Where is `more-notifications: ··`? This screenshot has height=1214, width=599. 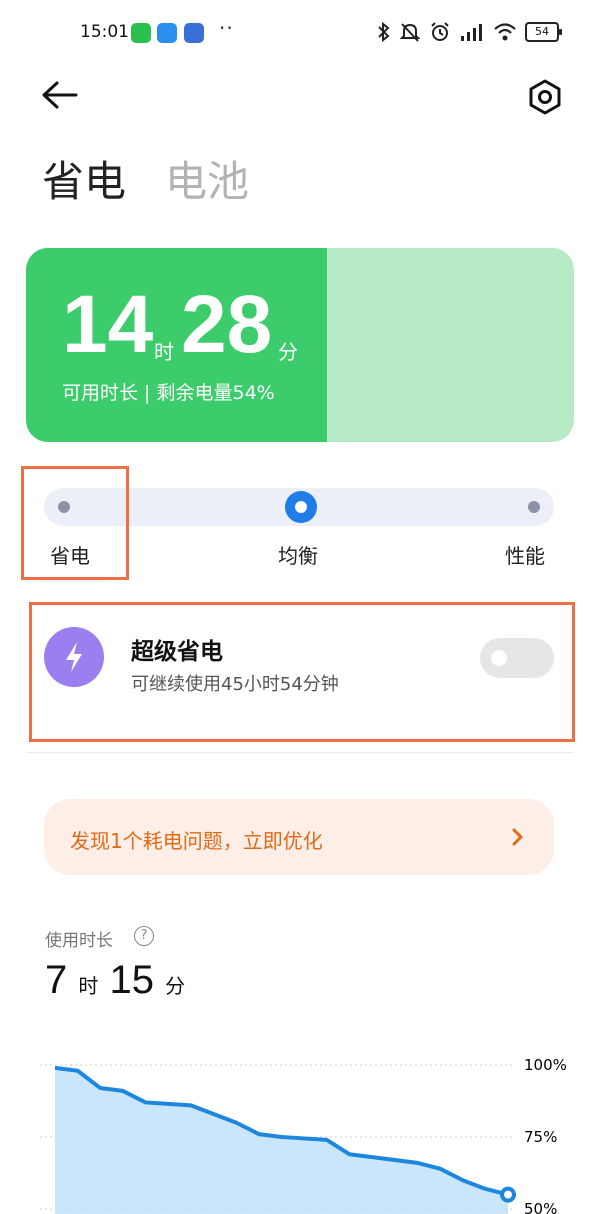
more-notifications: ·· is located at coordinates (226, 28).